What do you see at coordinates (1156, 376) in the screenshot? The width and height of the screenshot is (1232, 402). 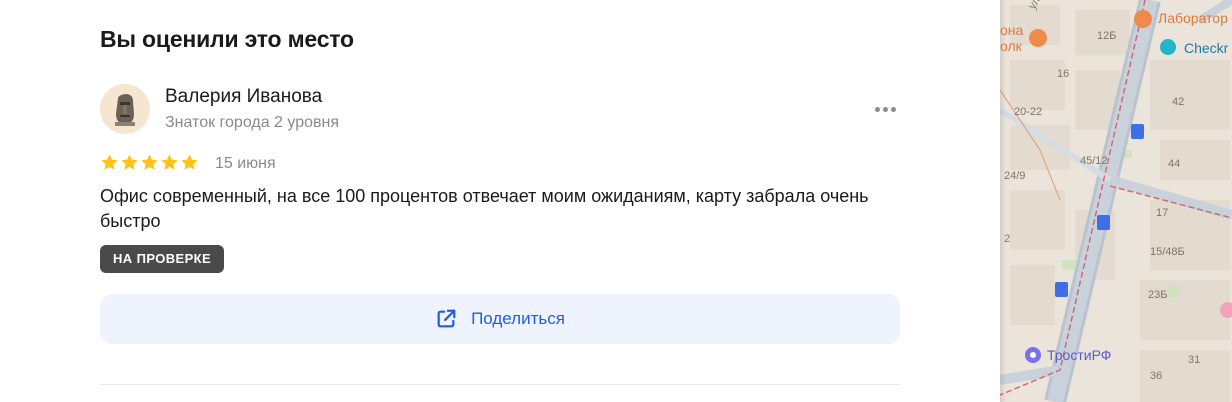 I see `house-number: 36` at bounding box center [1156, 376].